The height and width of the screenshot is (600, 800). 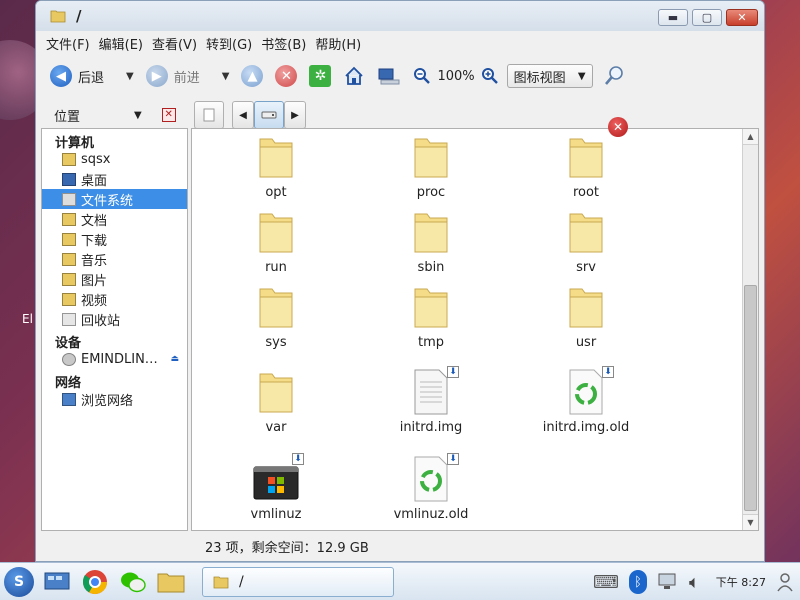 What do you see at coordinates (422, 76) in the screenshot?
I see `zoom-out-button` at bounding box center [422, 76].